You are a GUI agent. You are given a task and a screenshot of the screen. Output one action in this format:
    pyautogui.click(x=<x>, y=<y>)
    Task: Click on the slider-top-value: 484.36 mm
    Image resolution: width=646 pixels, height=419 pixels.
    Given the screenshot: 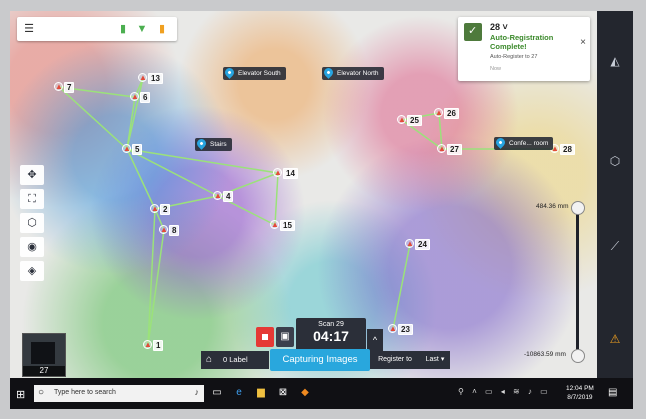 What is the action you would take?
    pyautogui.click(x=552, y=206)
    